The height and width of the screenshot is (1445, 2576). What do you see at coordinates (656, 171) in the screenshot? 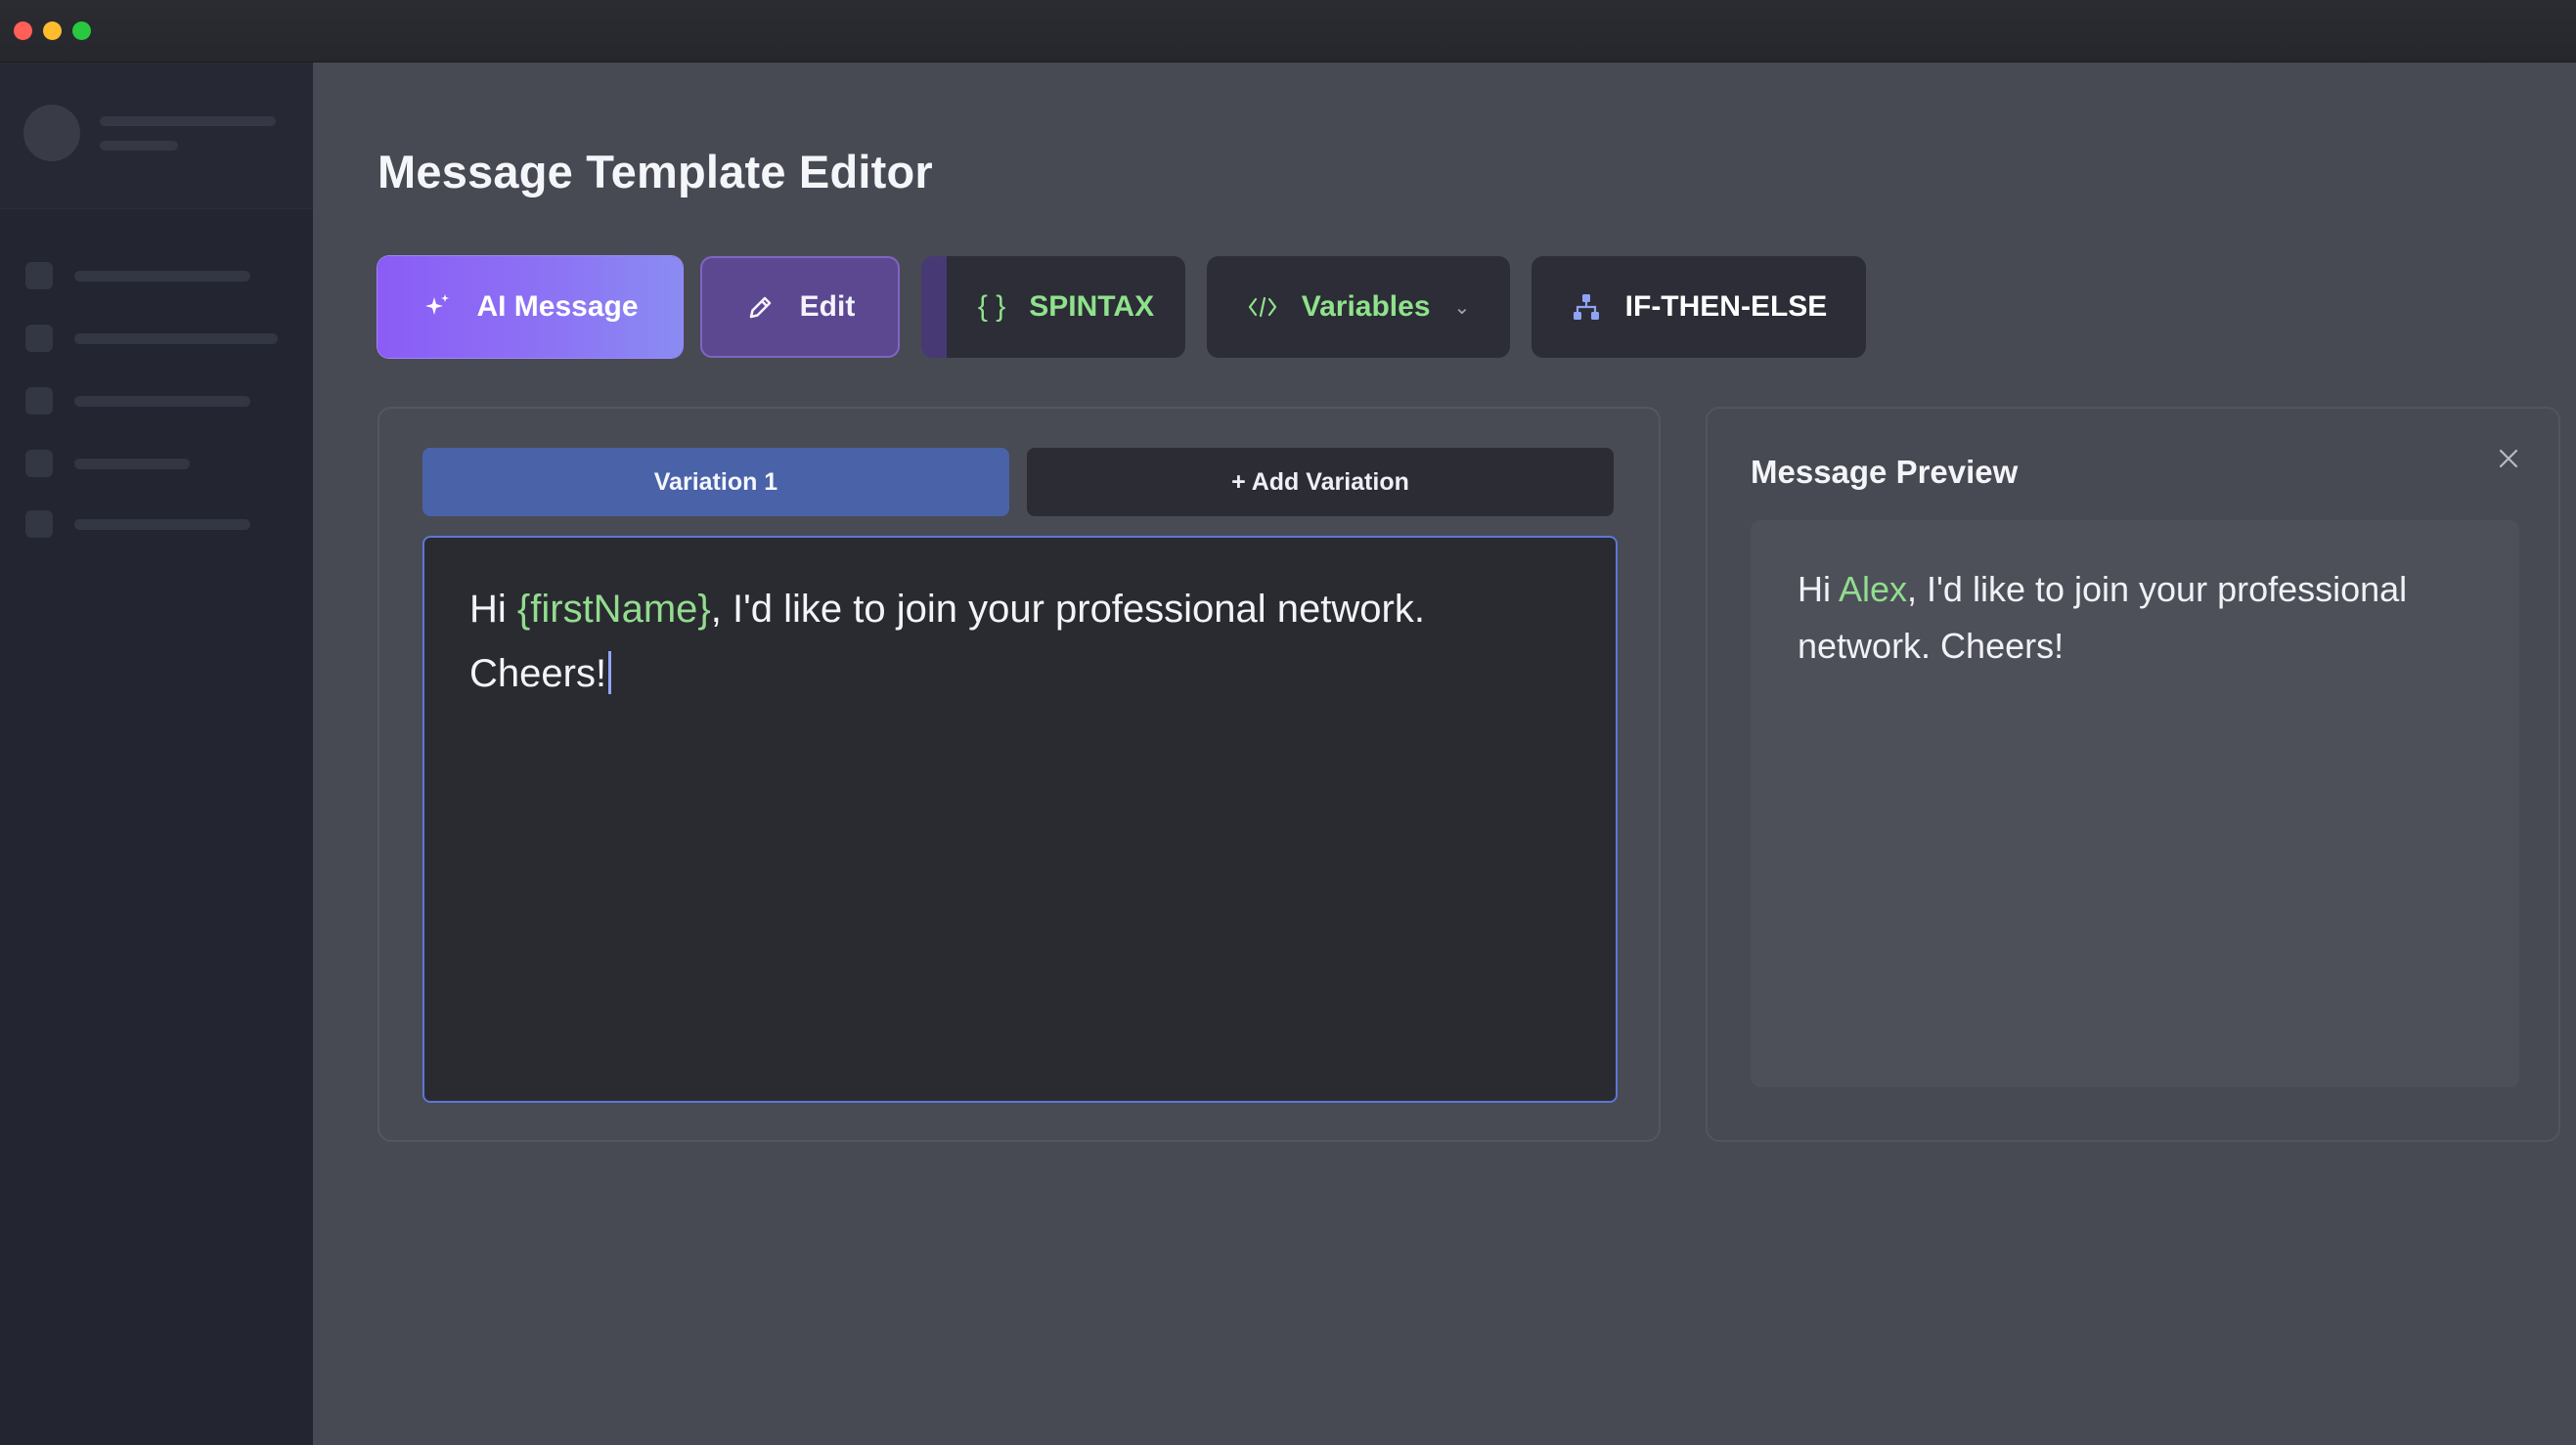
I see `page-title: Message Template Editor` at bounding box center [656, 171].